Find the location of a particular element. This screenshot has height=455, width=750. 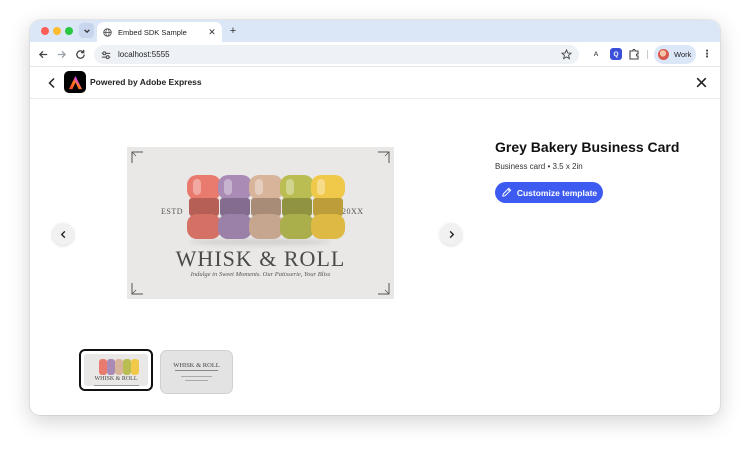

thumbnail-back: WHISK & ROLL is located at coordinates (196, 372).